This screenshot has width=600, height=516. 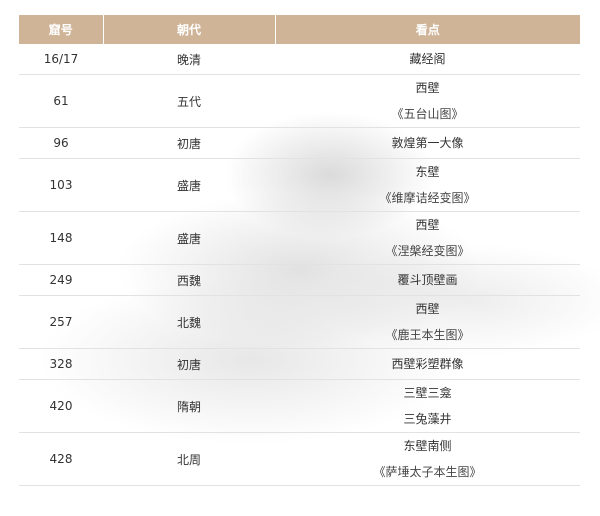 What do you see at coordinates (61, 322) in the screenshot?
I see `cave-number-cell: 257` at bounding box center [61, 322].